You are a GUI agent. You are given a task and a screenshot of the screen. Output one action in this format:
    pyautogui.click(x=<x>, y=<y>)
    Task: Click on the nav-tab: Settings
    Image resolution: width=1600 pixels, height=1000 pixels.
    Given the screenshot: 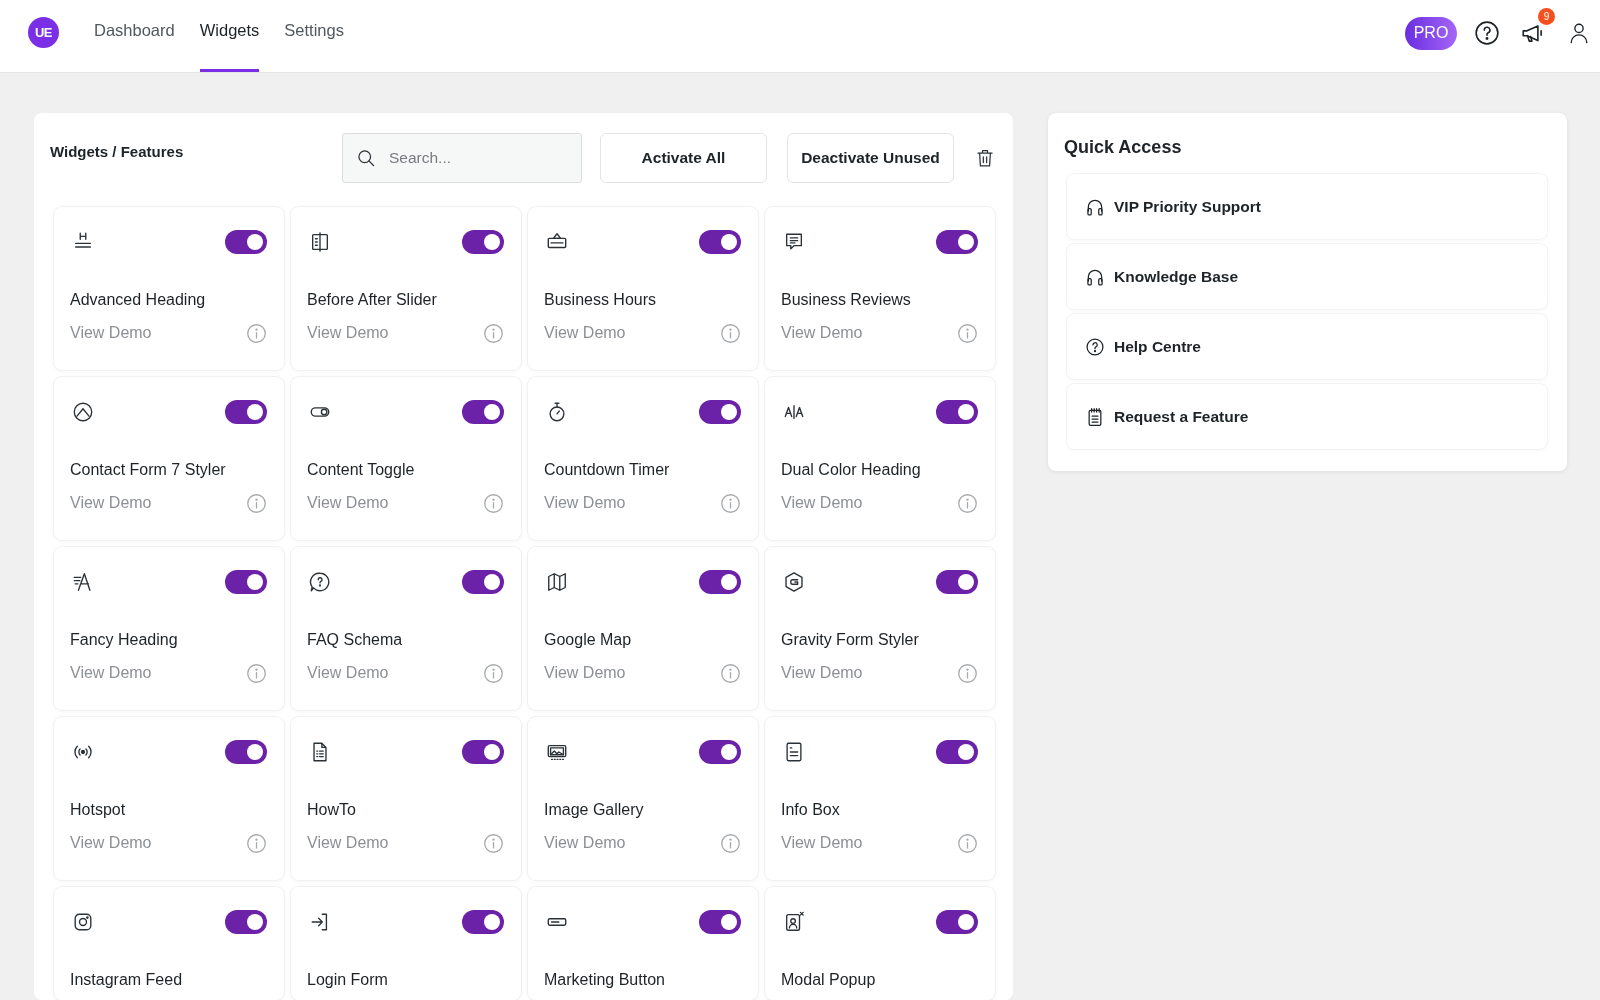 What is the action you would take?
    pyautogui.click(x=314, y=36)
    